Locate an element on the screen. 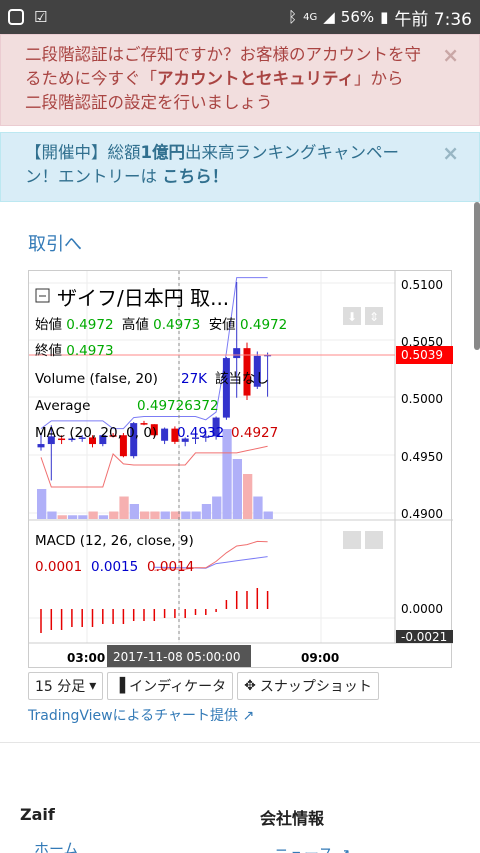 The image size is (480, 853). alert-text-line1: 二段階認証はご存知ですか？お客様のアカウントを守 is located at coordinates (223, 54).